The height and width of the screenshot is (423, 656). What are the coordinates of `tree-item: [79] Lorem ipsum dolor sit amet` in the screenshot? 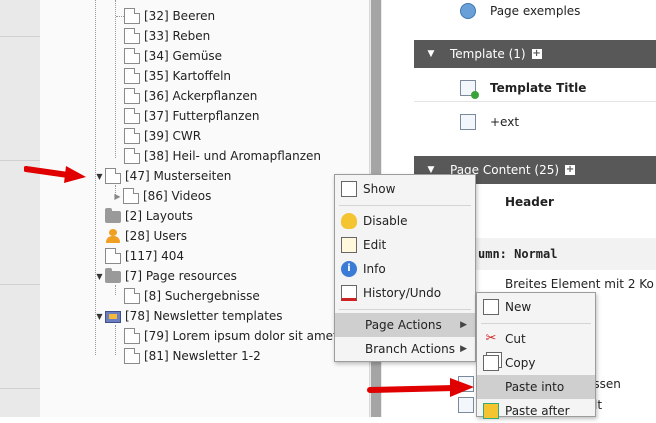 It's located at (242, 336).